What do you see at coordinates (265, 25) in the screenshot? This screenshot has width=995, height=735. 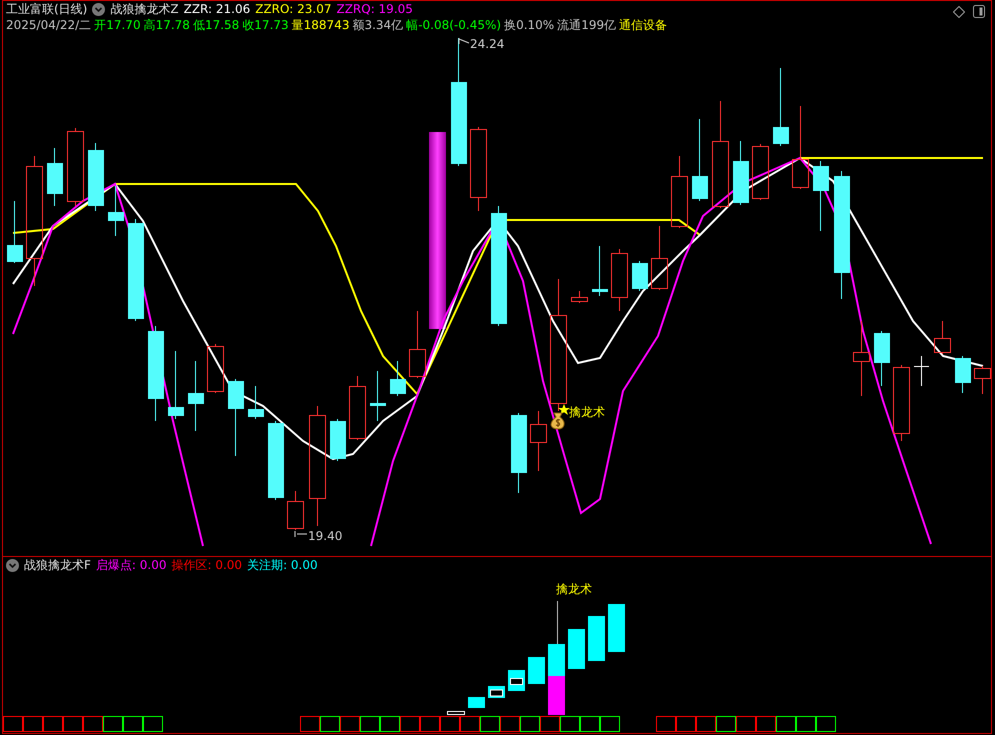 I see `quote-item: 收17.73` at bounding box center [265, 25].